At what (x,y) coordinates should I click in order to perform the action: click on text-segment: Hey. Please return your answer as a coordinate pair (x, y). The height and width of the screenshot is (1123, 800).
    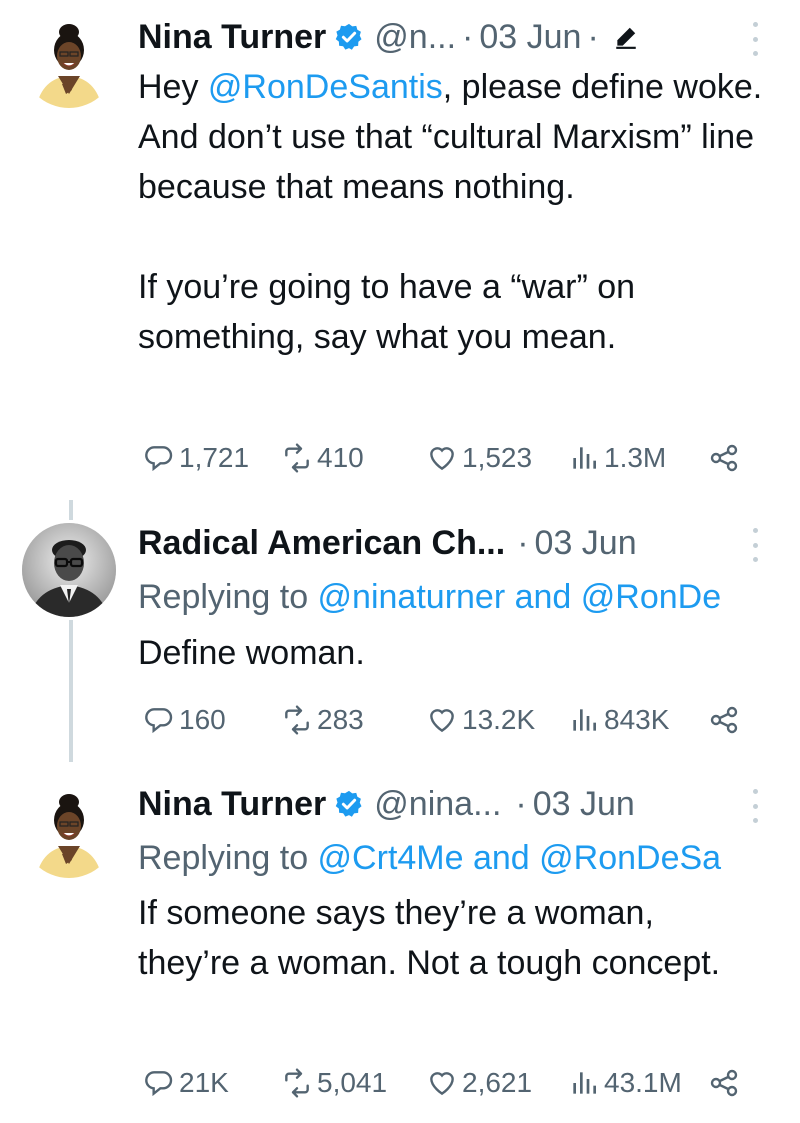
    Looking at the image, I should click on (173, 87).